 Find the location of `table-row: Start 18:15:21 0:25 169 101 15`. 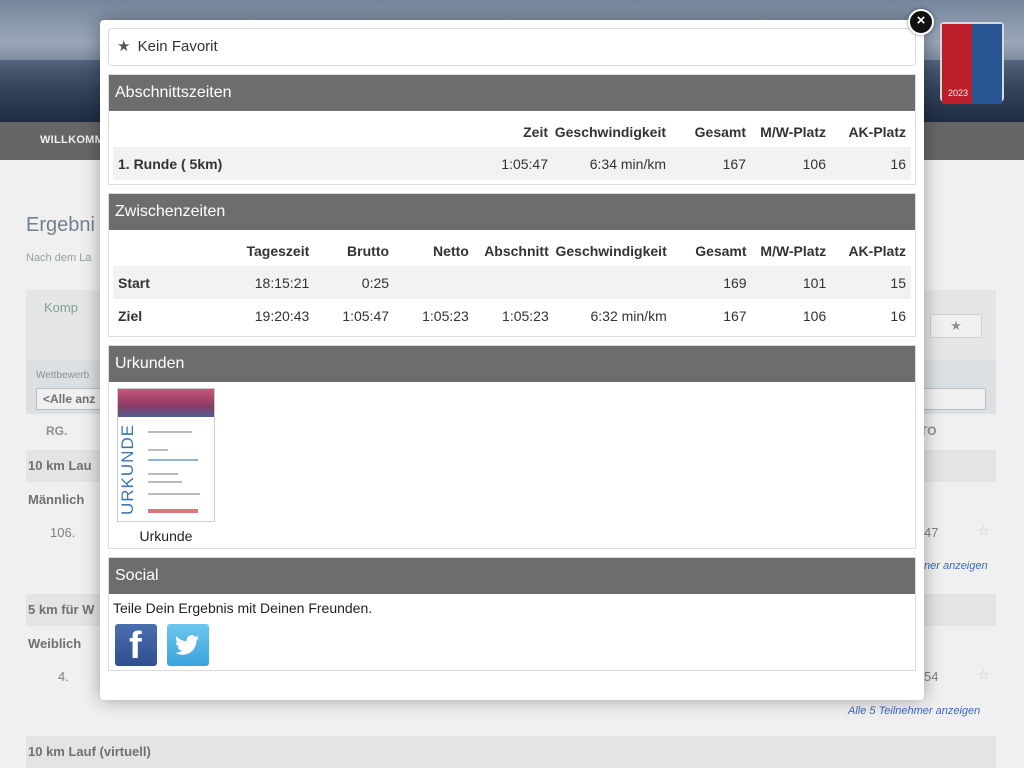

table-row: Start 18:15:21 0:25 169 101 15 is located at coordinates (512, 282).